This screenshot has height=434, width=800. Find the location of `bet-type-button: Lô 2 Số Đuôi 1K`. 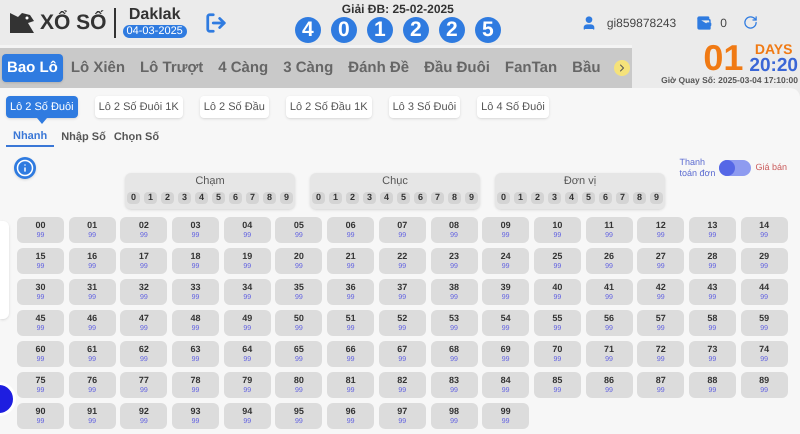

bet-type-button: Lô 2 Số Đuôi 1K is located at coordinates (138, 107).